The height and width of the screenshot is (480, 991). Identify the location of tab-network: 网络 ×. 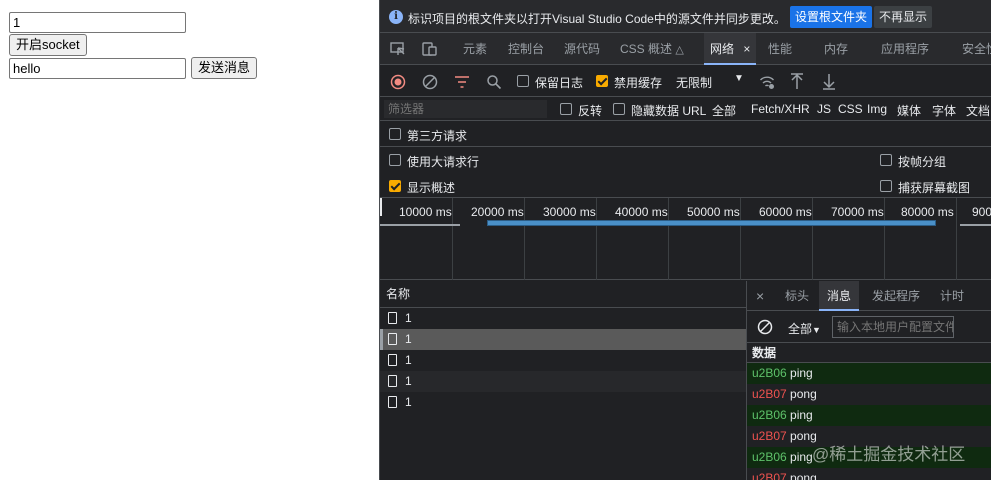
(730, 49).